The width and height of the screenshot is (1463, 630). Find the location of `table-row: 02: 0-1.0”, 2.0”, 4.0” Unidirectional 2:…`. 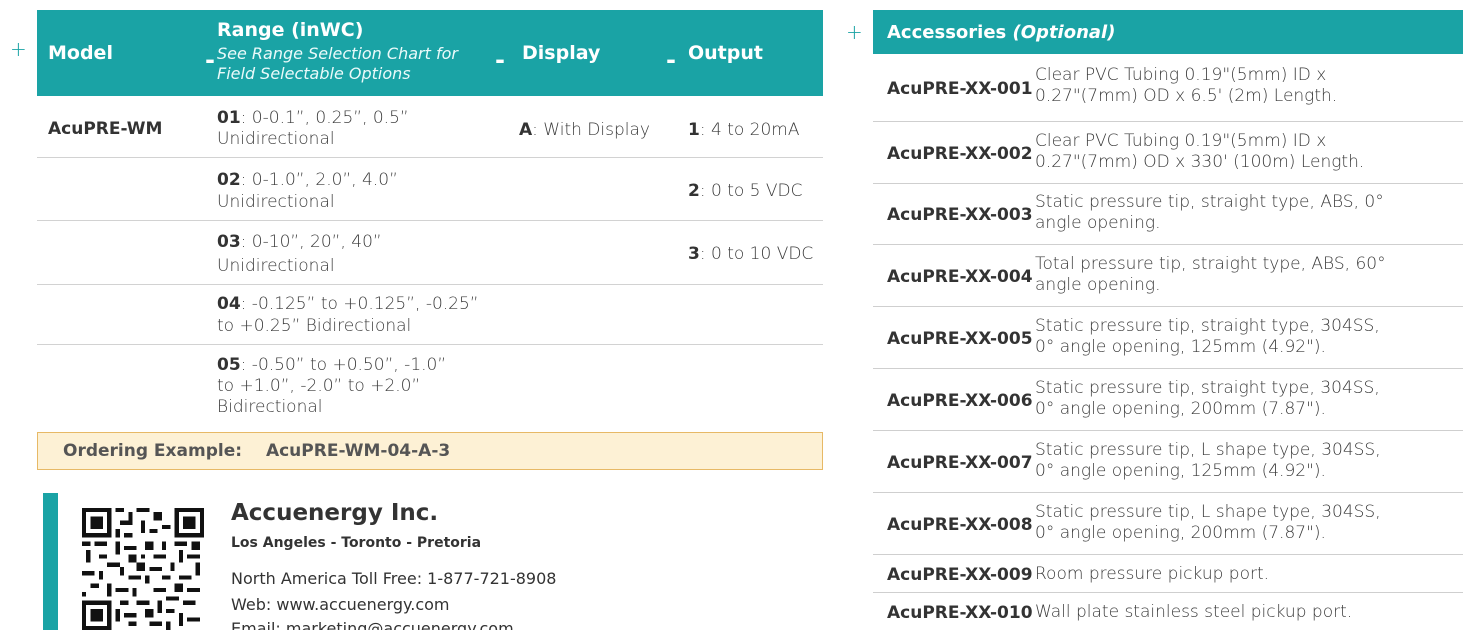

table-row: 02: 0-1.0”, 2.0”, 4.0” Unidirectional 2:… is located at coordinates (430, 189).